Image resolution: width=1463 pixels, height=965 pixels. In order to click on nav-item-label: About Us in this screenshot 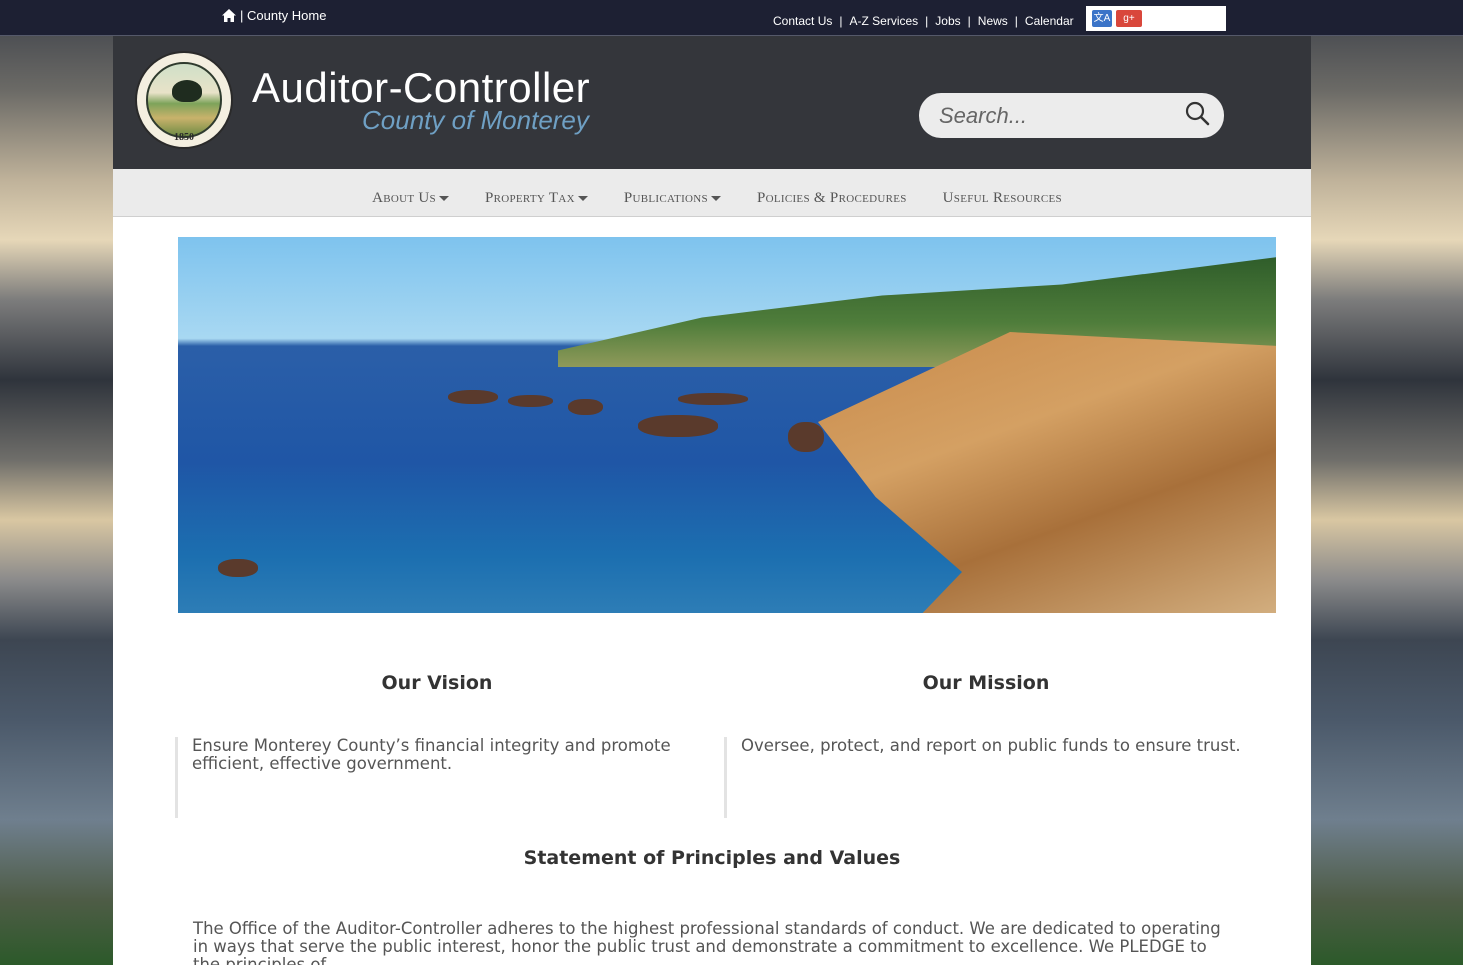, I will do `click(404, 198)`.